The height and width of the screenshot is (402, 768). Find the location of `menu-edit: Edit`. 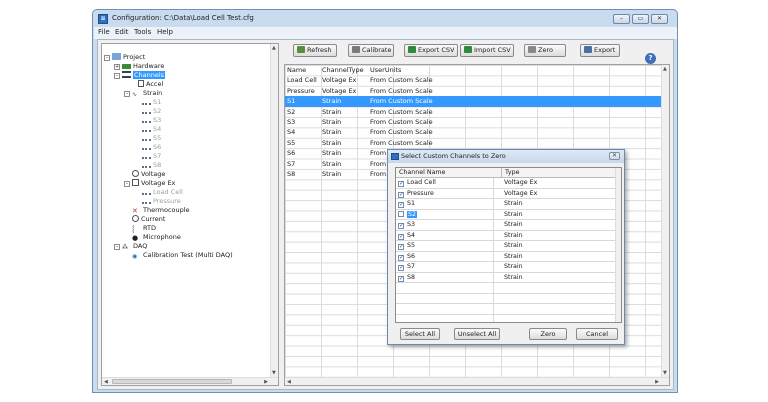

menu-edit: Edit is located at coordinates (122, 32).